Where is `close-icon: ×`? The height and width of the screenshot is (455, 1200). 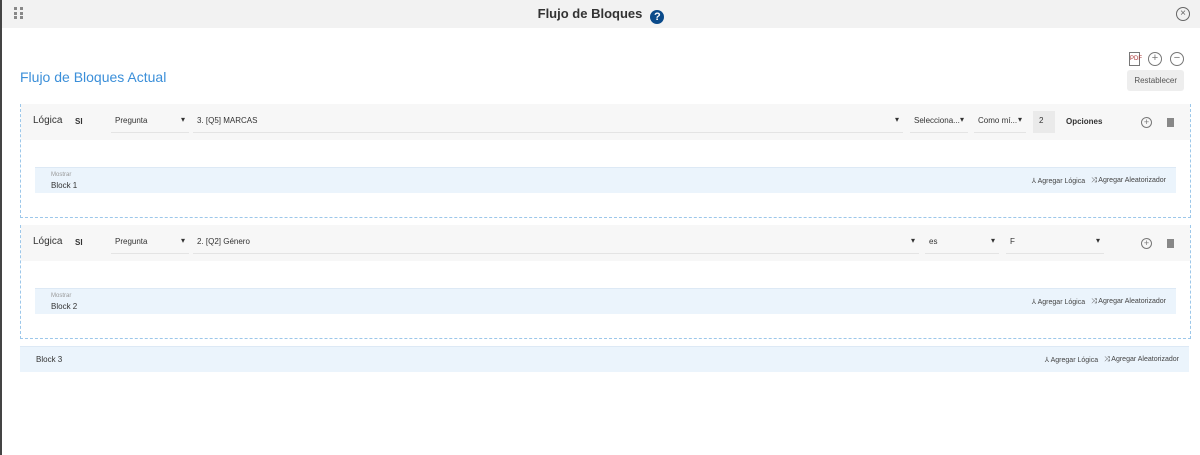
close-icon: × is located at coordinates (1183, 14).